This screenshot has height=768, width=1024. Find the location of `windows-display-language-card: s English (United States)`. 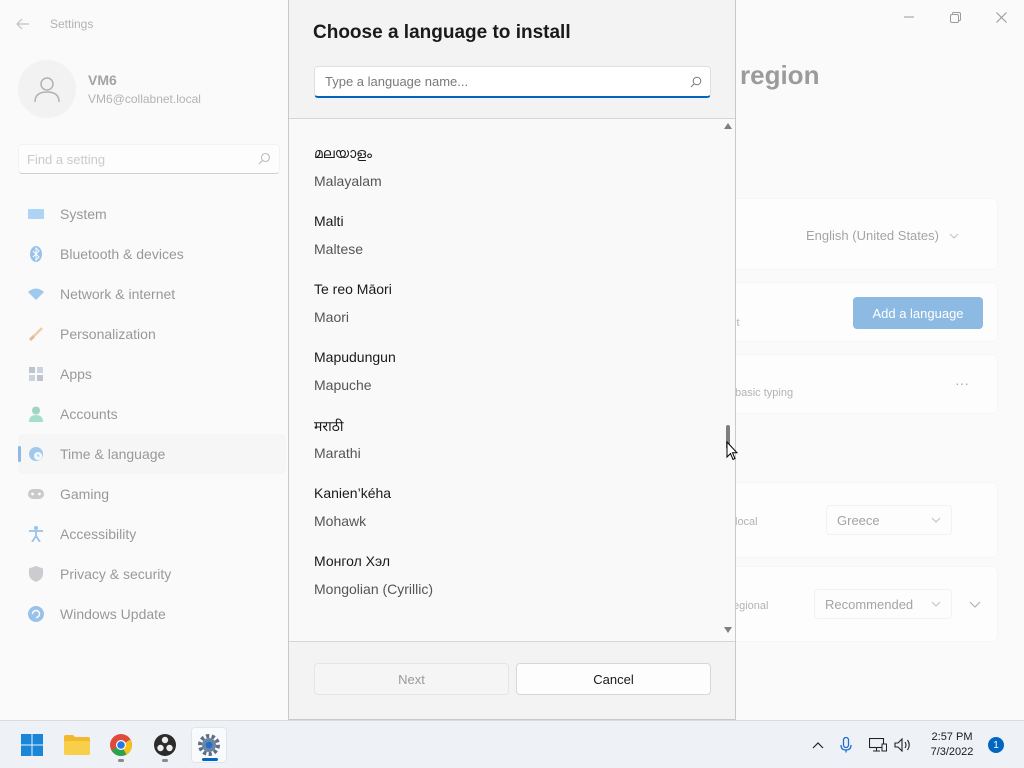

windows-display-language-card: s English (United States) is located at coordinates (859, 234).